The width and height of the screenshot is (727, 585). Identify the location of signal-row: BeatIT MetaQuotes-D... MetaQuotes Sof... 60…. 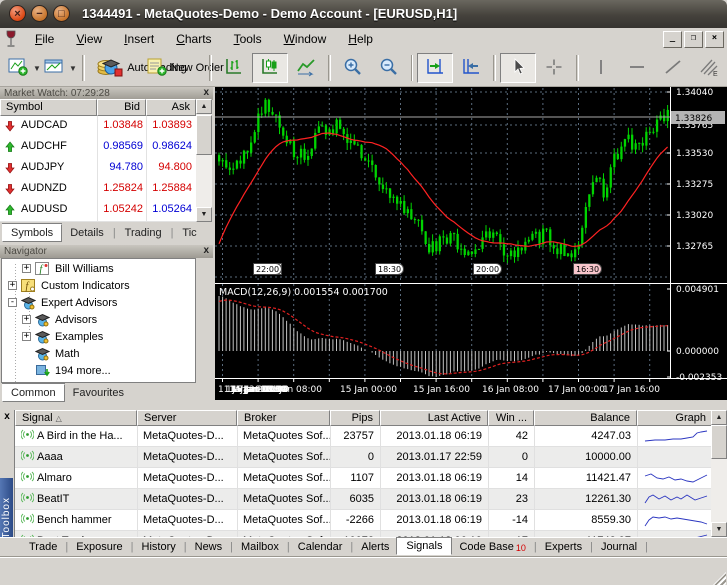
(363, 499).